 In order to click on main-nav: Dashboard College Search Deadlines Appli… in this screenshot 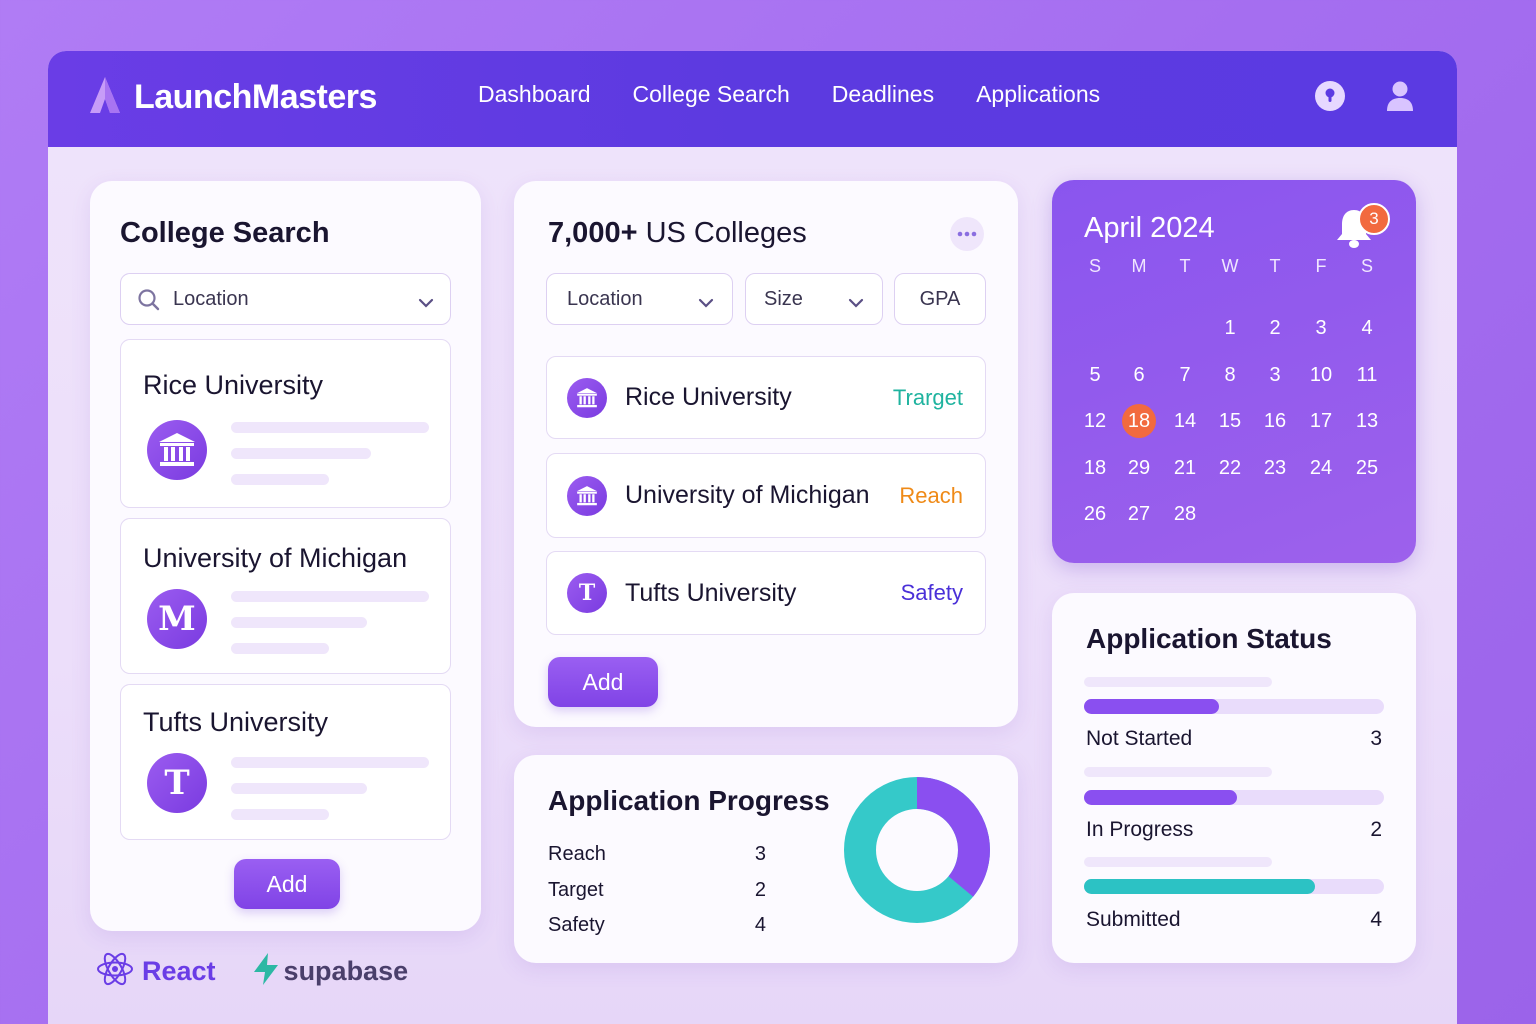, I will do `click(810, 94)`.